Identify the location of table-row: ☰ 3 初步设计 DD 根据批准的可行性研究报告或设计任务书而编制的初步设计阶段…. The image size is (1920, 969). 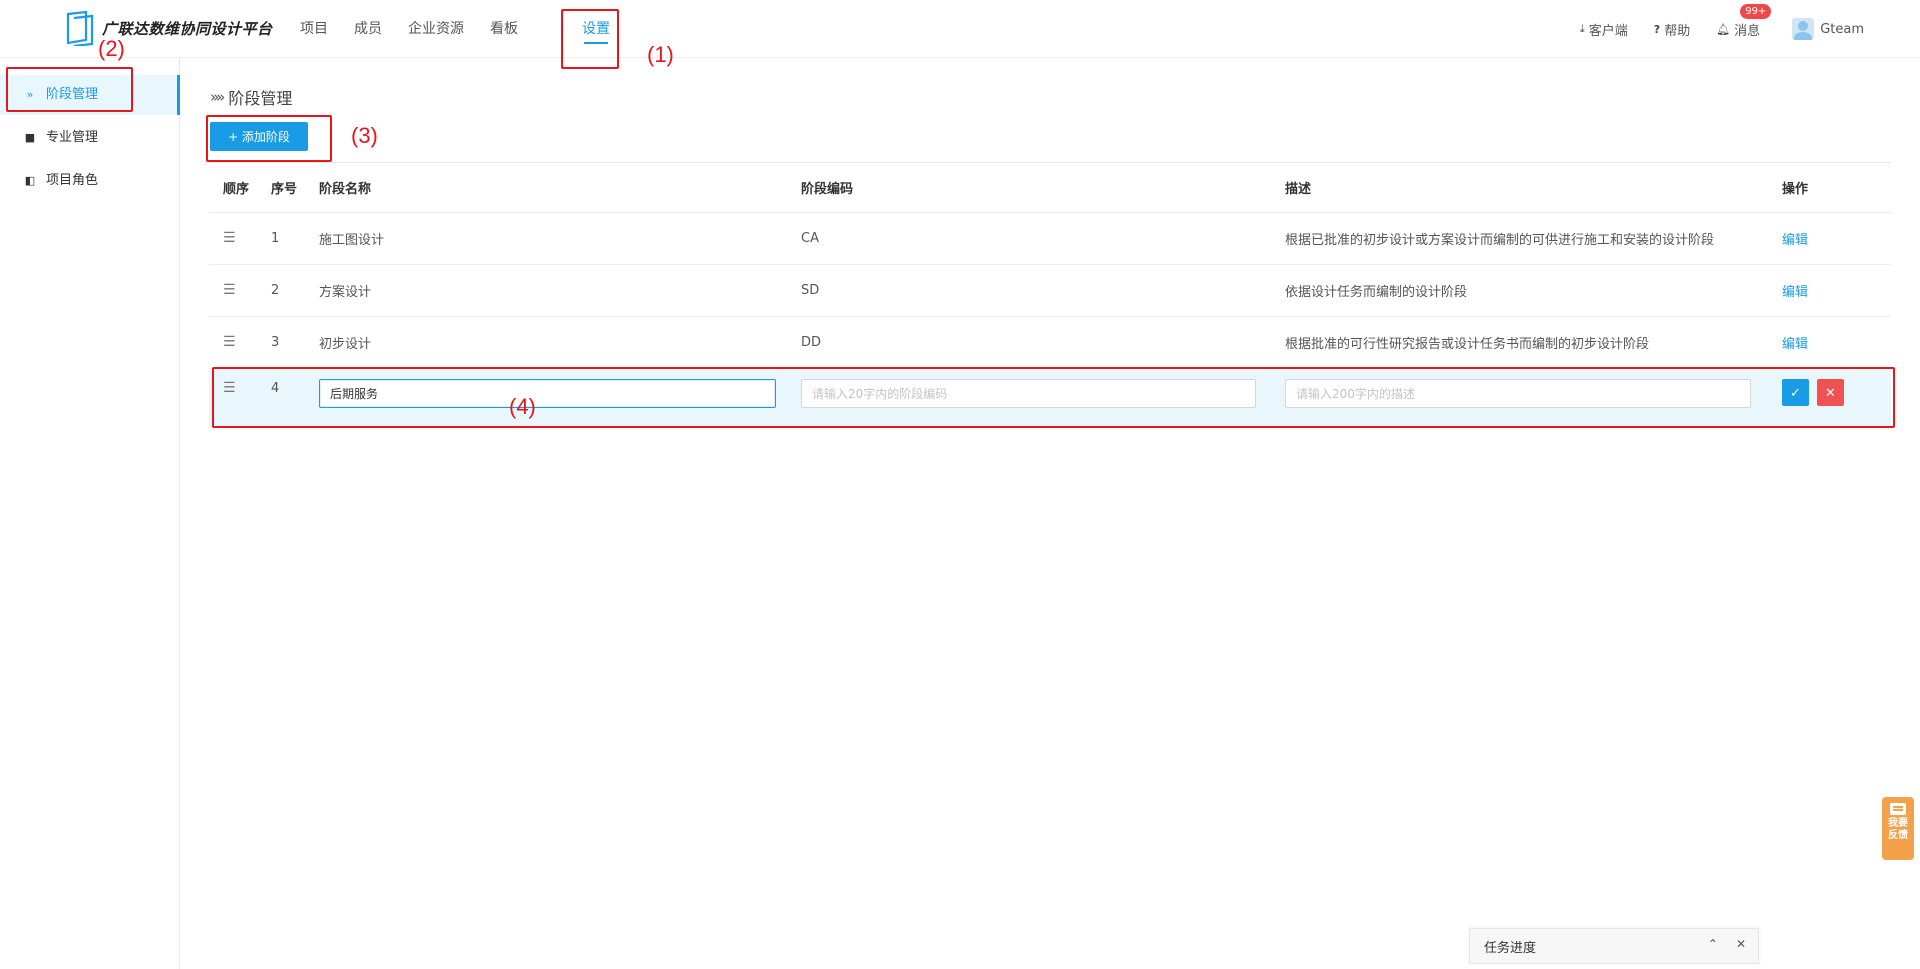
(1050, 343).